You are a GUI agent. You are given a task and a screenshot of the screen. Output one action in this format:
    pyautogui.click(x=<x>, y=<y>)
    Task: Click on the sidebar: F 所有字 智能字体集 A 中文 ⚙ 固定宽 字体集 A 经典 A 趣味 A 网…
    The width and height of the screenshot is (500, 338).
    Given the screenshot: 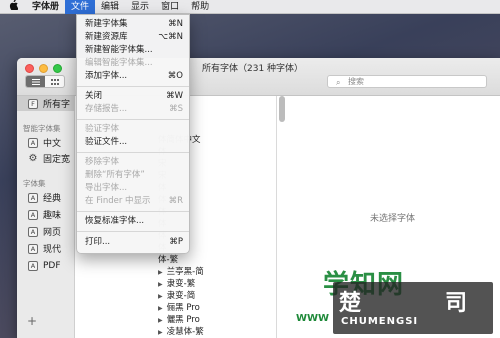 What is the action you would take?
    pyautogui.click(x=46, y=217)
    